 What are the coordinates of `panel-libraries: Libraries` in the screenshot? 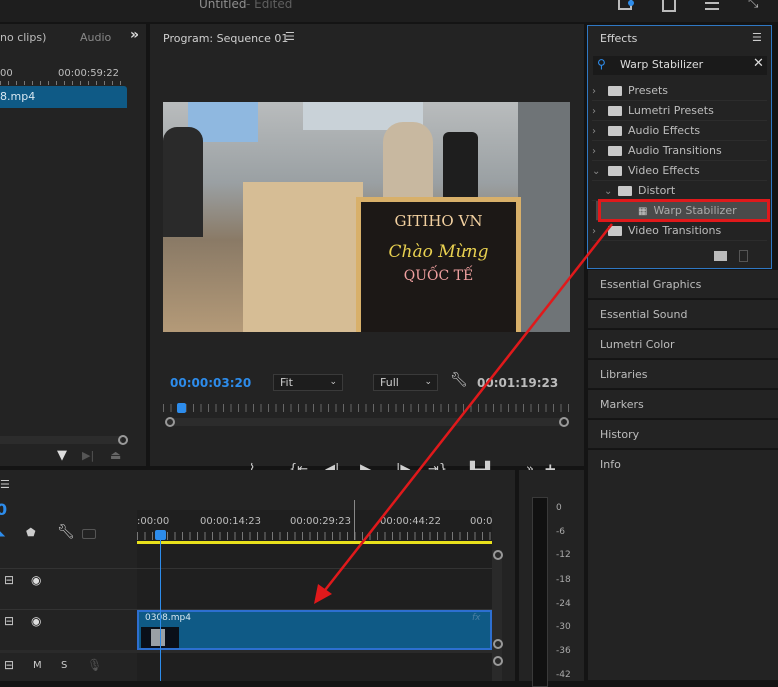 It's located at (683, 374).